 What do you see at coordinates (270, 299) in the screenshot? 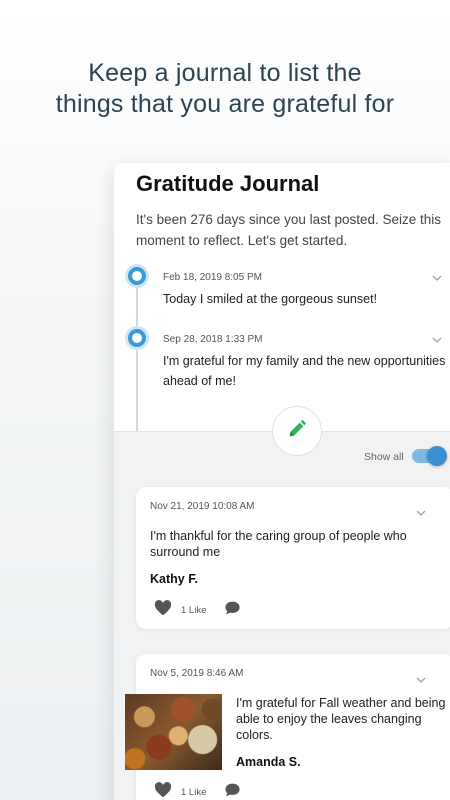
I see `timeline-text: Today I smiled at the gorgeous sunset!` at bounding box center [270, 299].